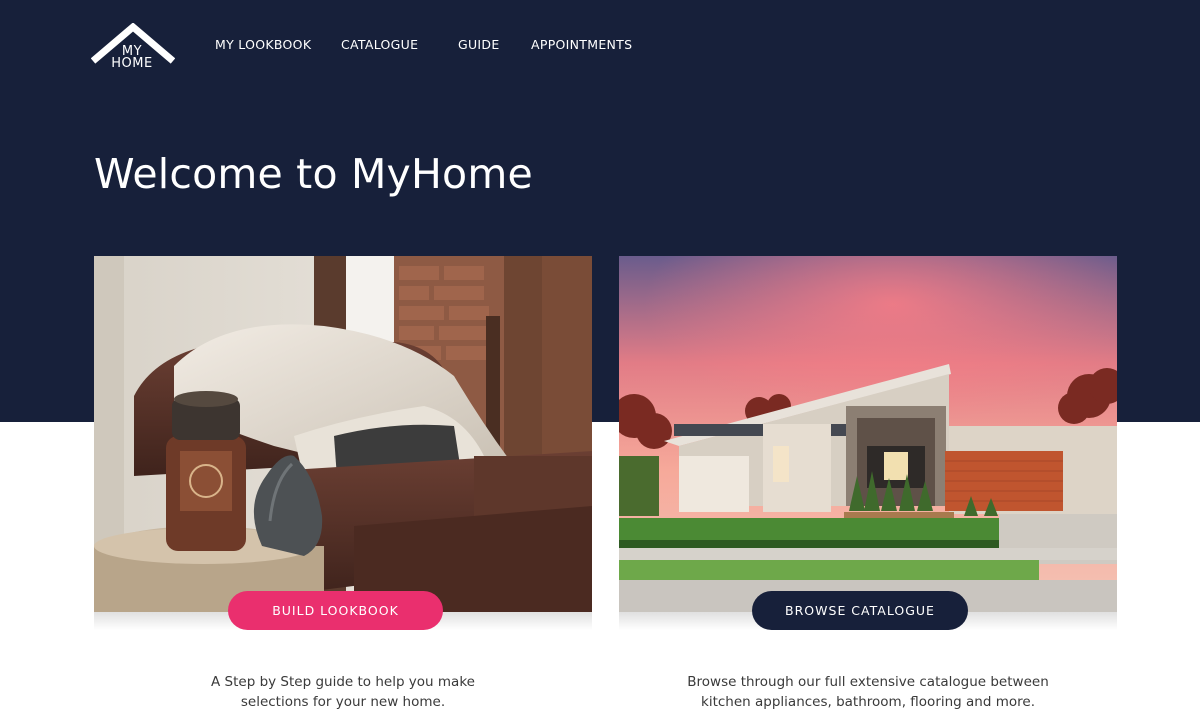 Image resolution: width=1200 pixels, height=716 pixels. What do you see at coordinates (263, 44) in the screenshot?
I see `nav-item-my-lookbook: MY LOOKBOOK` at bounding box center [263, 44].